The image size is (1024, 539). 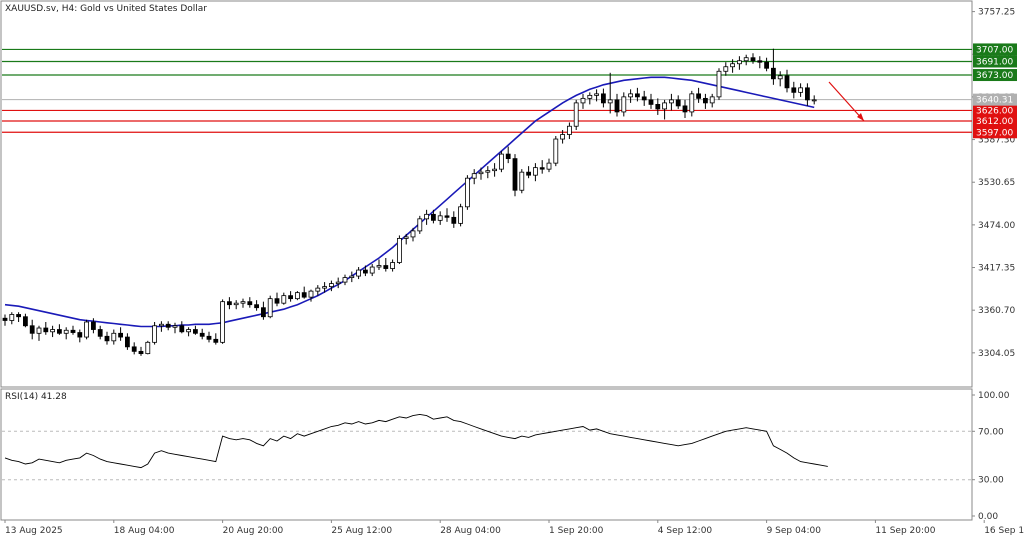 I want to click on date-axis-label: 11 Sep 20:00, so click(x=905, y=531).